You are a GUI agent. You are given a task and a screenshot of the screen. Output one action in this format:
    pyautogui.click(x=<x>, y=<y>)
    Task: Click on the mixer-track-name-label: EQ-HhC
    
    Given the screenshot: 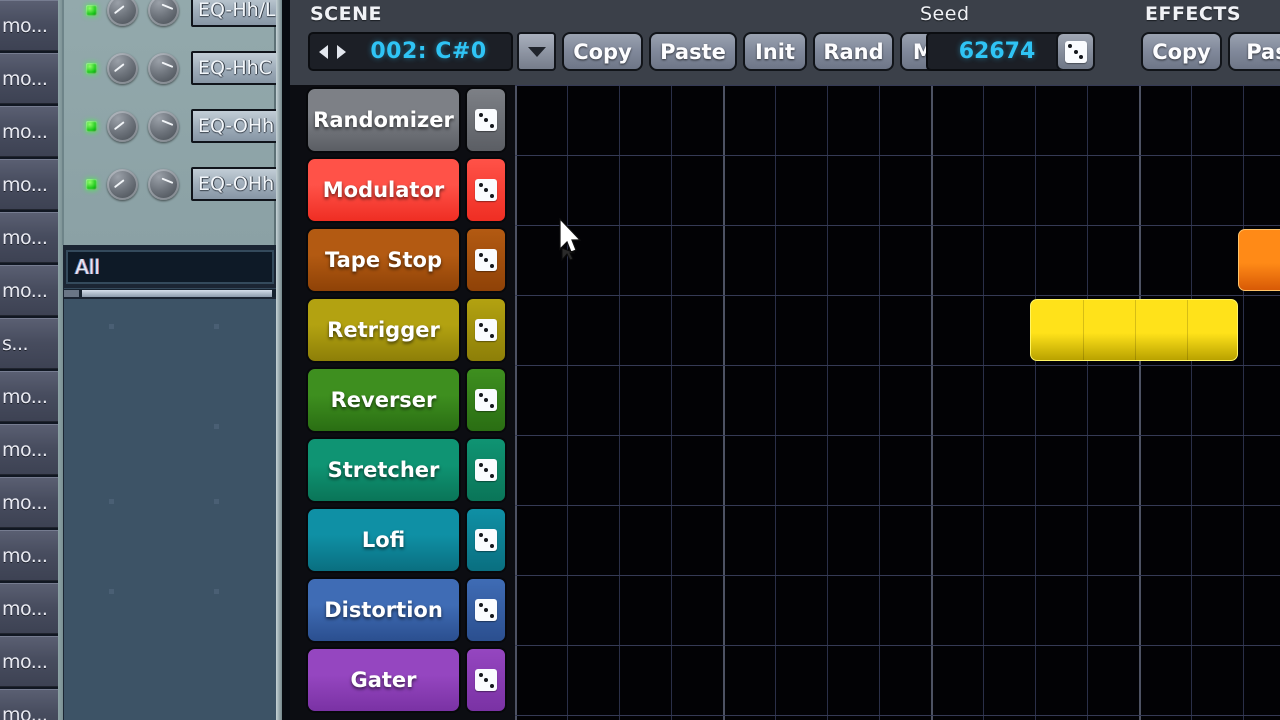 What is the action you would take?
    pyautogui.click(x=235, y=68)
    